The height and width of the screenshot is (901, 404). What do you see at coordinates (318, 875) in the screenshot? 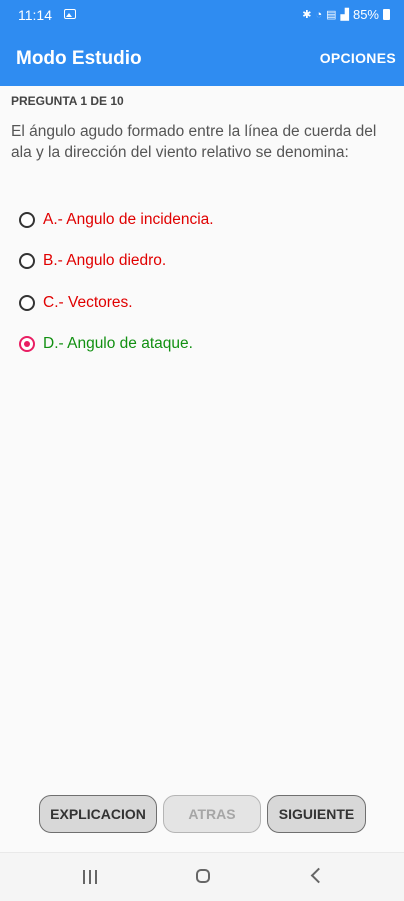
I see `back-icon` at bounding box center [318, 875].